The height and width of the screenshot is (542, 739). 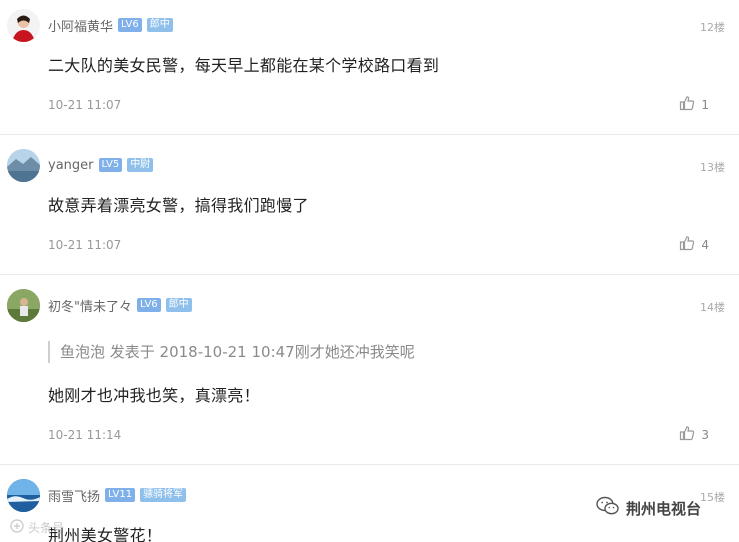 What do you see at coordinates (712, 307) in the screenshot?
I see `floor-number: 14楼` at bounding box center [712, 307].